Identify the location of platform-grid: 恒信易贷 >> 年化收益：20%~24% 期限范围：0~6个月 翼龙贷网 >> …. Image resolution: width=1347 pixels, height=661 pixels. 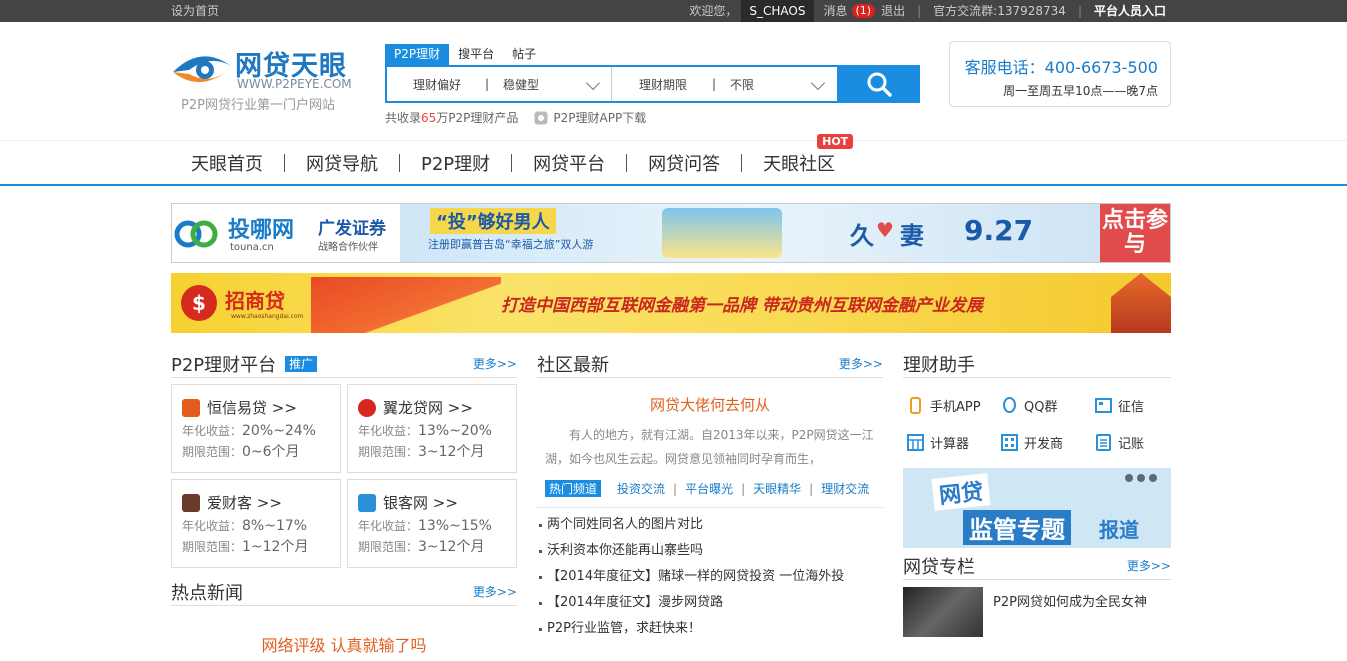
(344, 476).